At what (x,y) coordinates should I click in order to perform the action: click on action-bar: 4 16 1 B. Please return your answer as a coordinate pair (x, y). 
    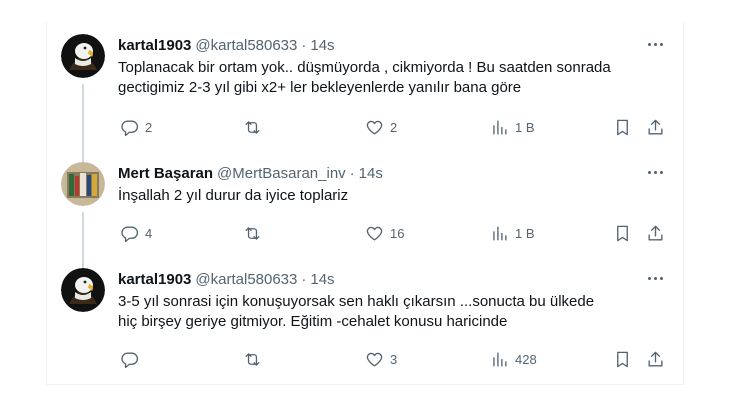
    Looking at the image, I should click on (390, 233).